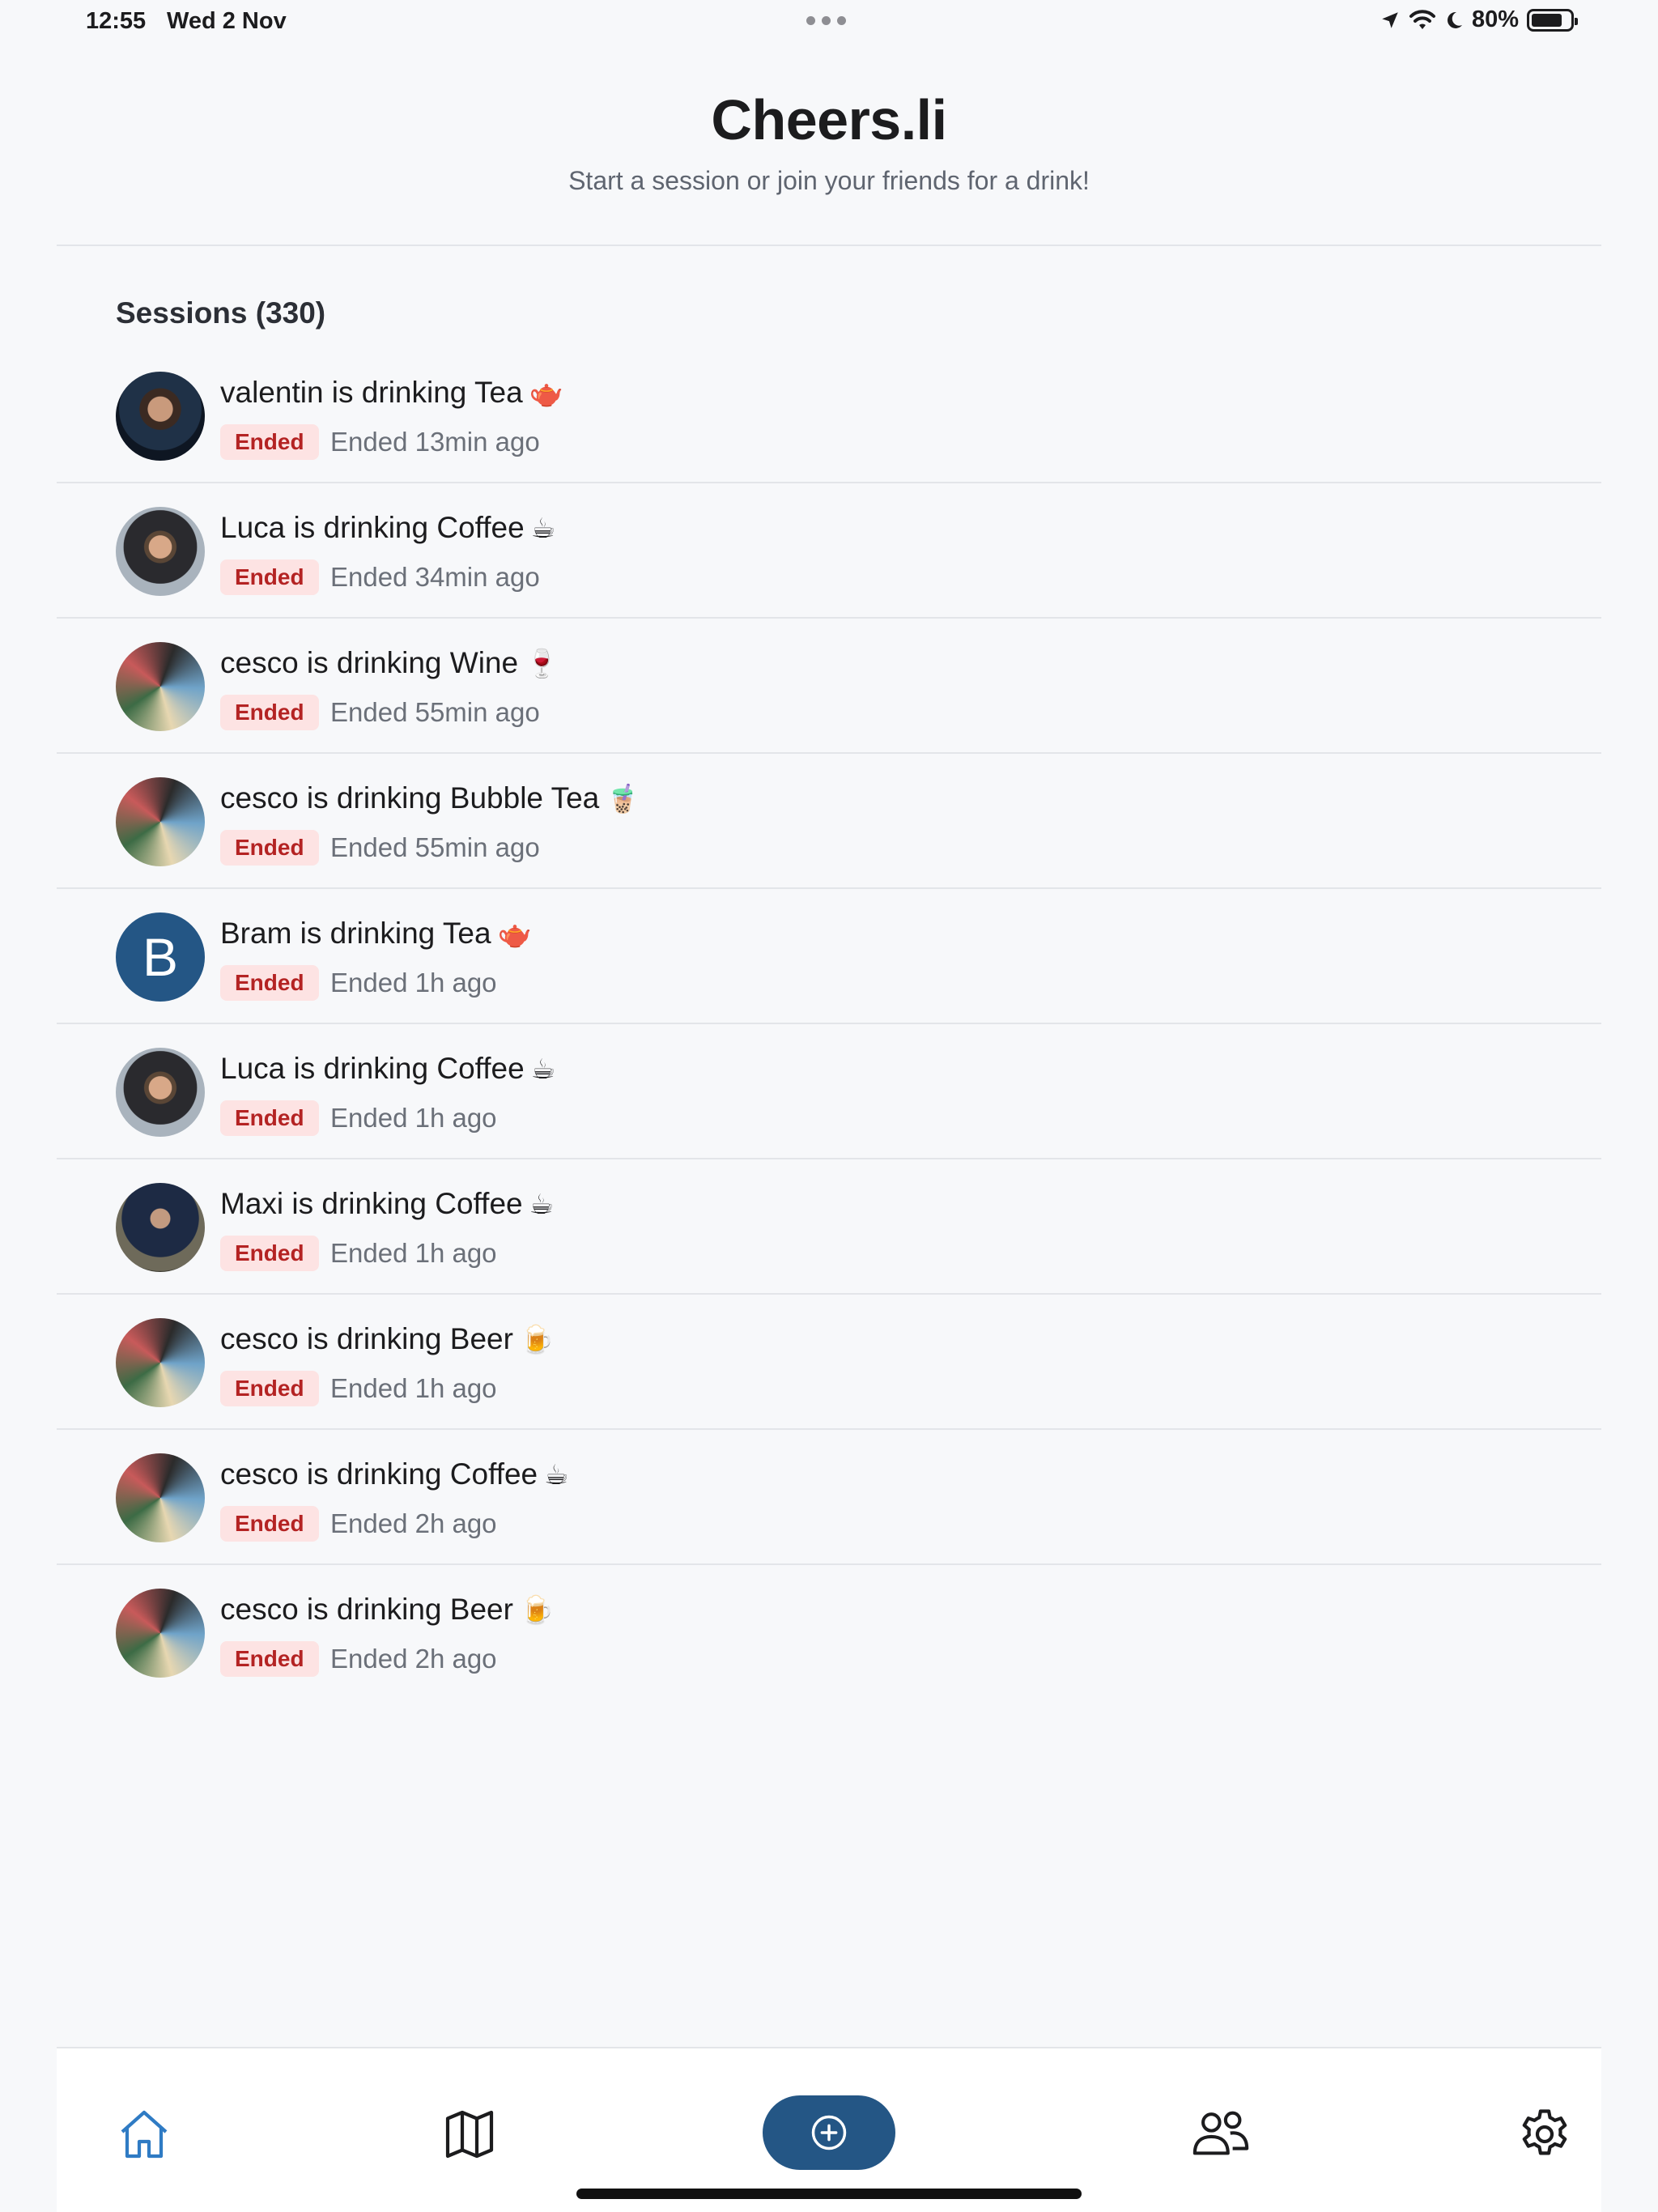  Describe the element at coordinates (221, 313) in the screenshot. I see `sessions-heading: Sessions (330)` at that location.